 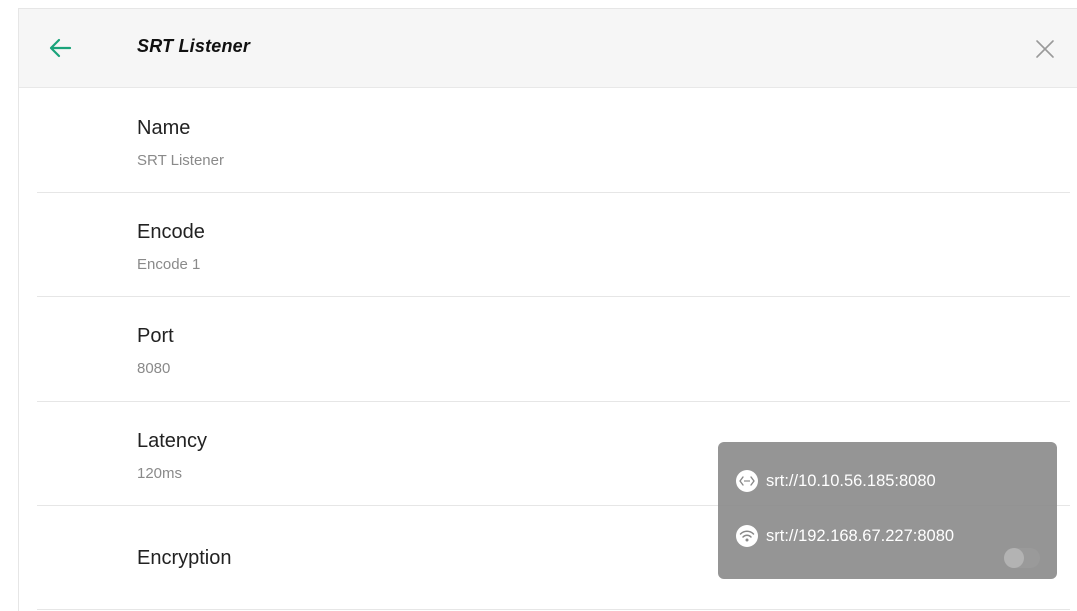 What do you see at coordinates (155, 336) in the screenshot?
I see `setting-label: Port` at bounding box center [155, 336].